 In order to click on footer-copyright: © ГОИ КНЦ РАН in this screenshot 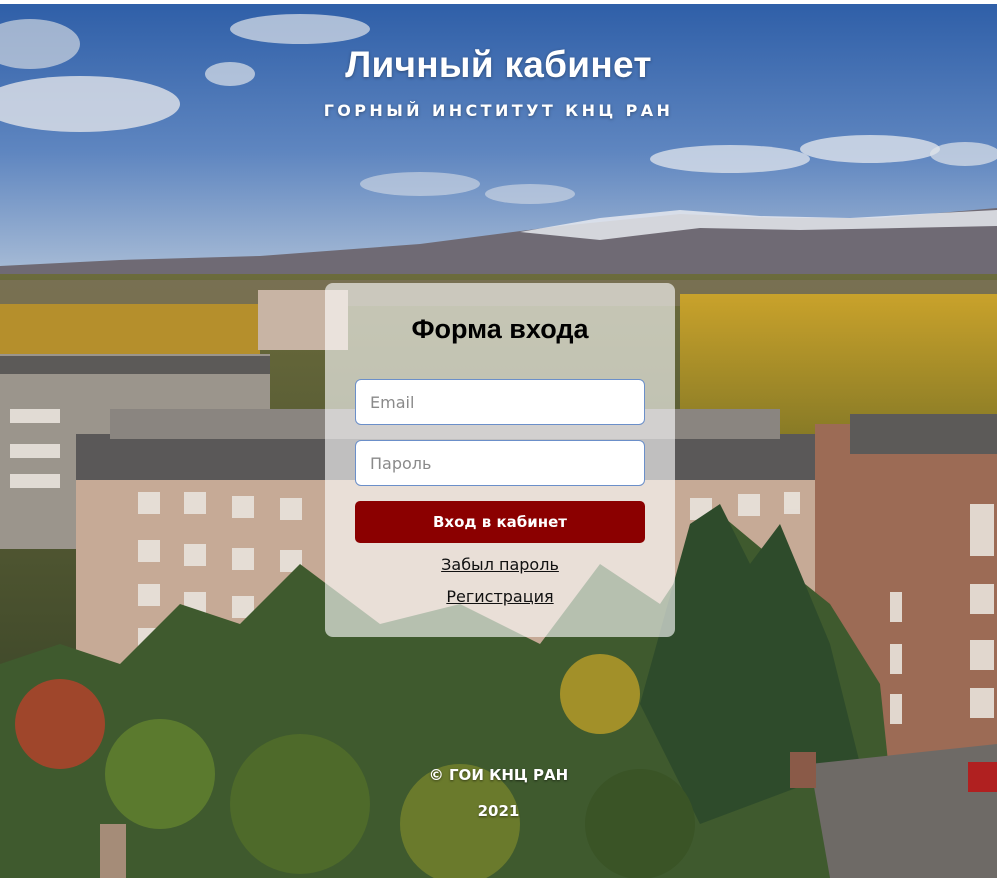, I will do `click(498, 775)`.